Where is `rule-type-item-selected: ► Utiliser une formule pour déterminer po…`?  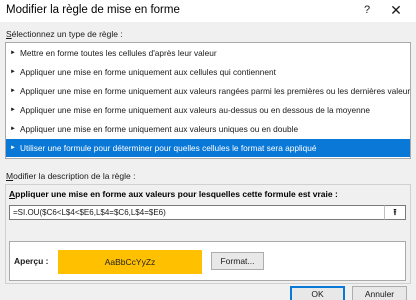 rule-type-item-selected: ► Utiliser une formule pour déterminer po… is located at coordinates (208, 148).